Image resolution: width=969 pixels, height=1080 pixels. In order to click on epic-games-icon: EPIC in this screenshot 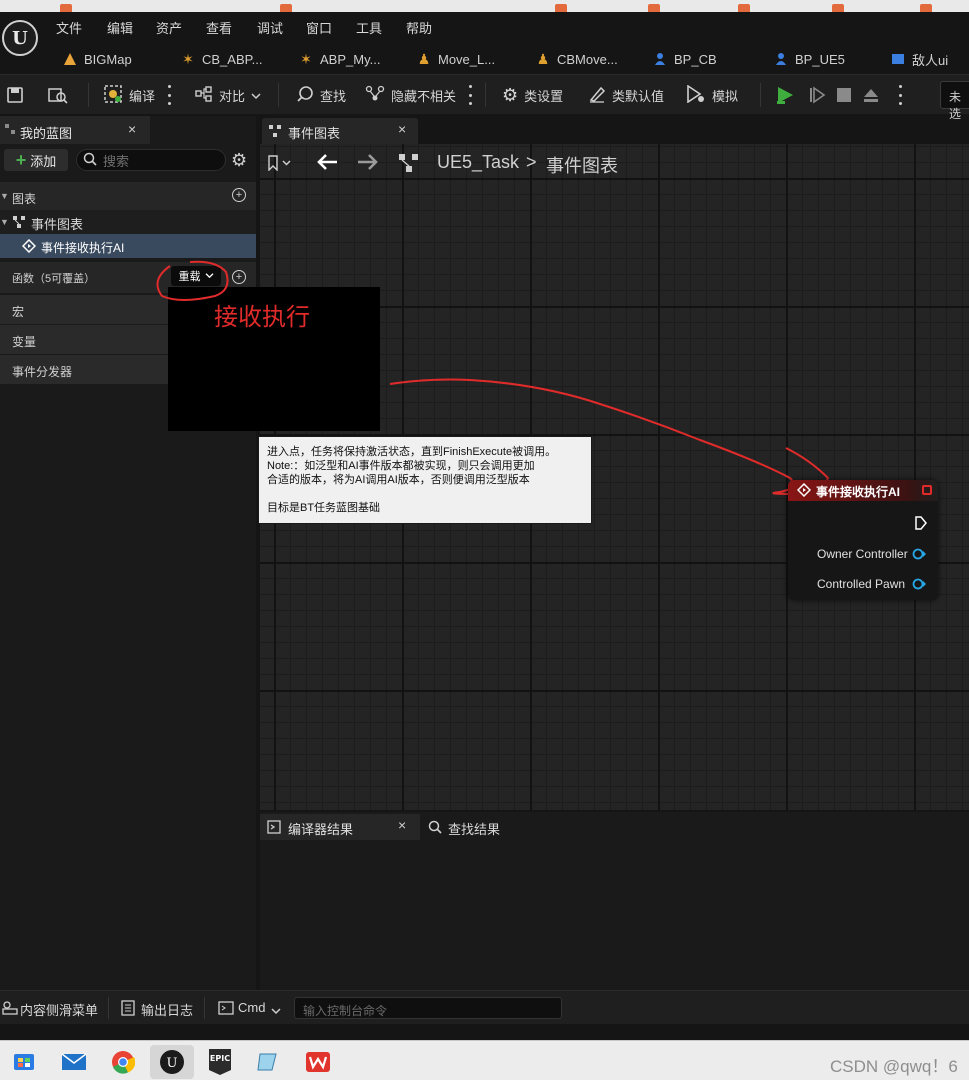, I will do `click(220, 1062)`.